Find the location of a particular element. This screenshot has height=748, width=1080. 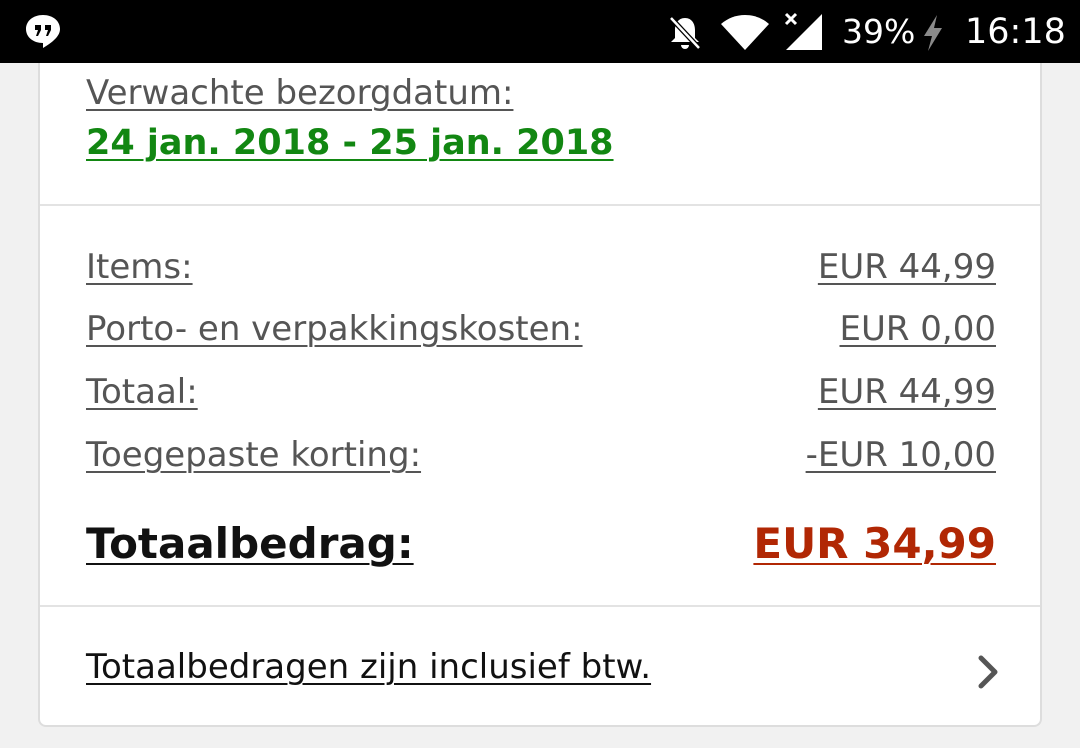

battery-percentage: 39% is located at coordinates (879, 31).